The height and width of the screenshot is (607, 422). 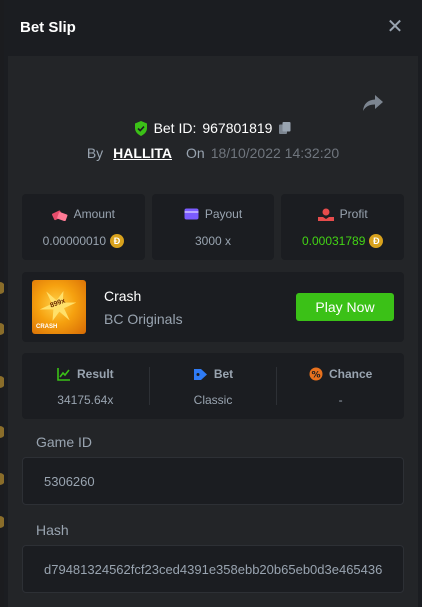 What do you see at coordinates (140, 128) in the screenshot?
I see `verified-shield-icon` at bounding box center [140, 128].